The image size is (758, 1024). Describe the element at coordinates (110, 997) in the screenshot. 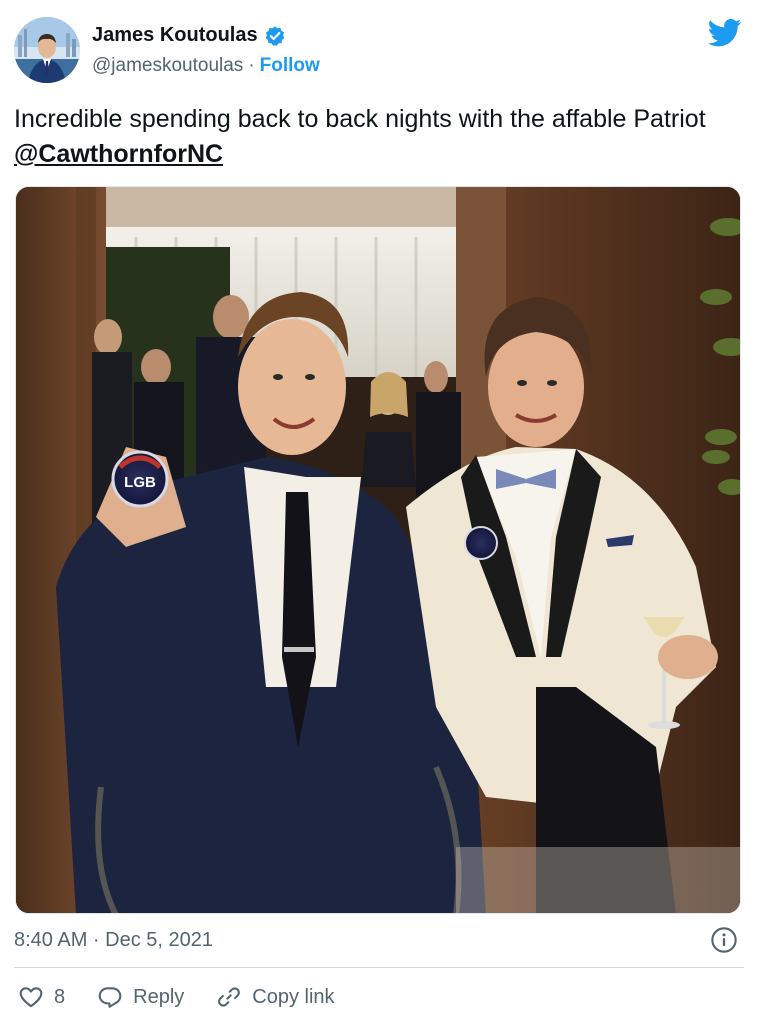

I see `reply-bubble-icon` at that location.